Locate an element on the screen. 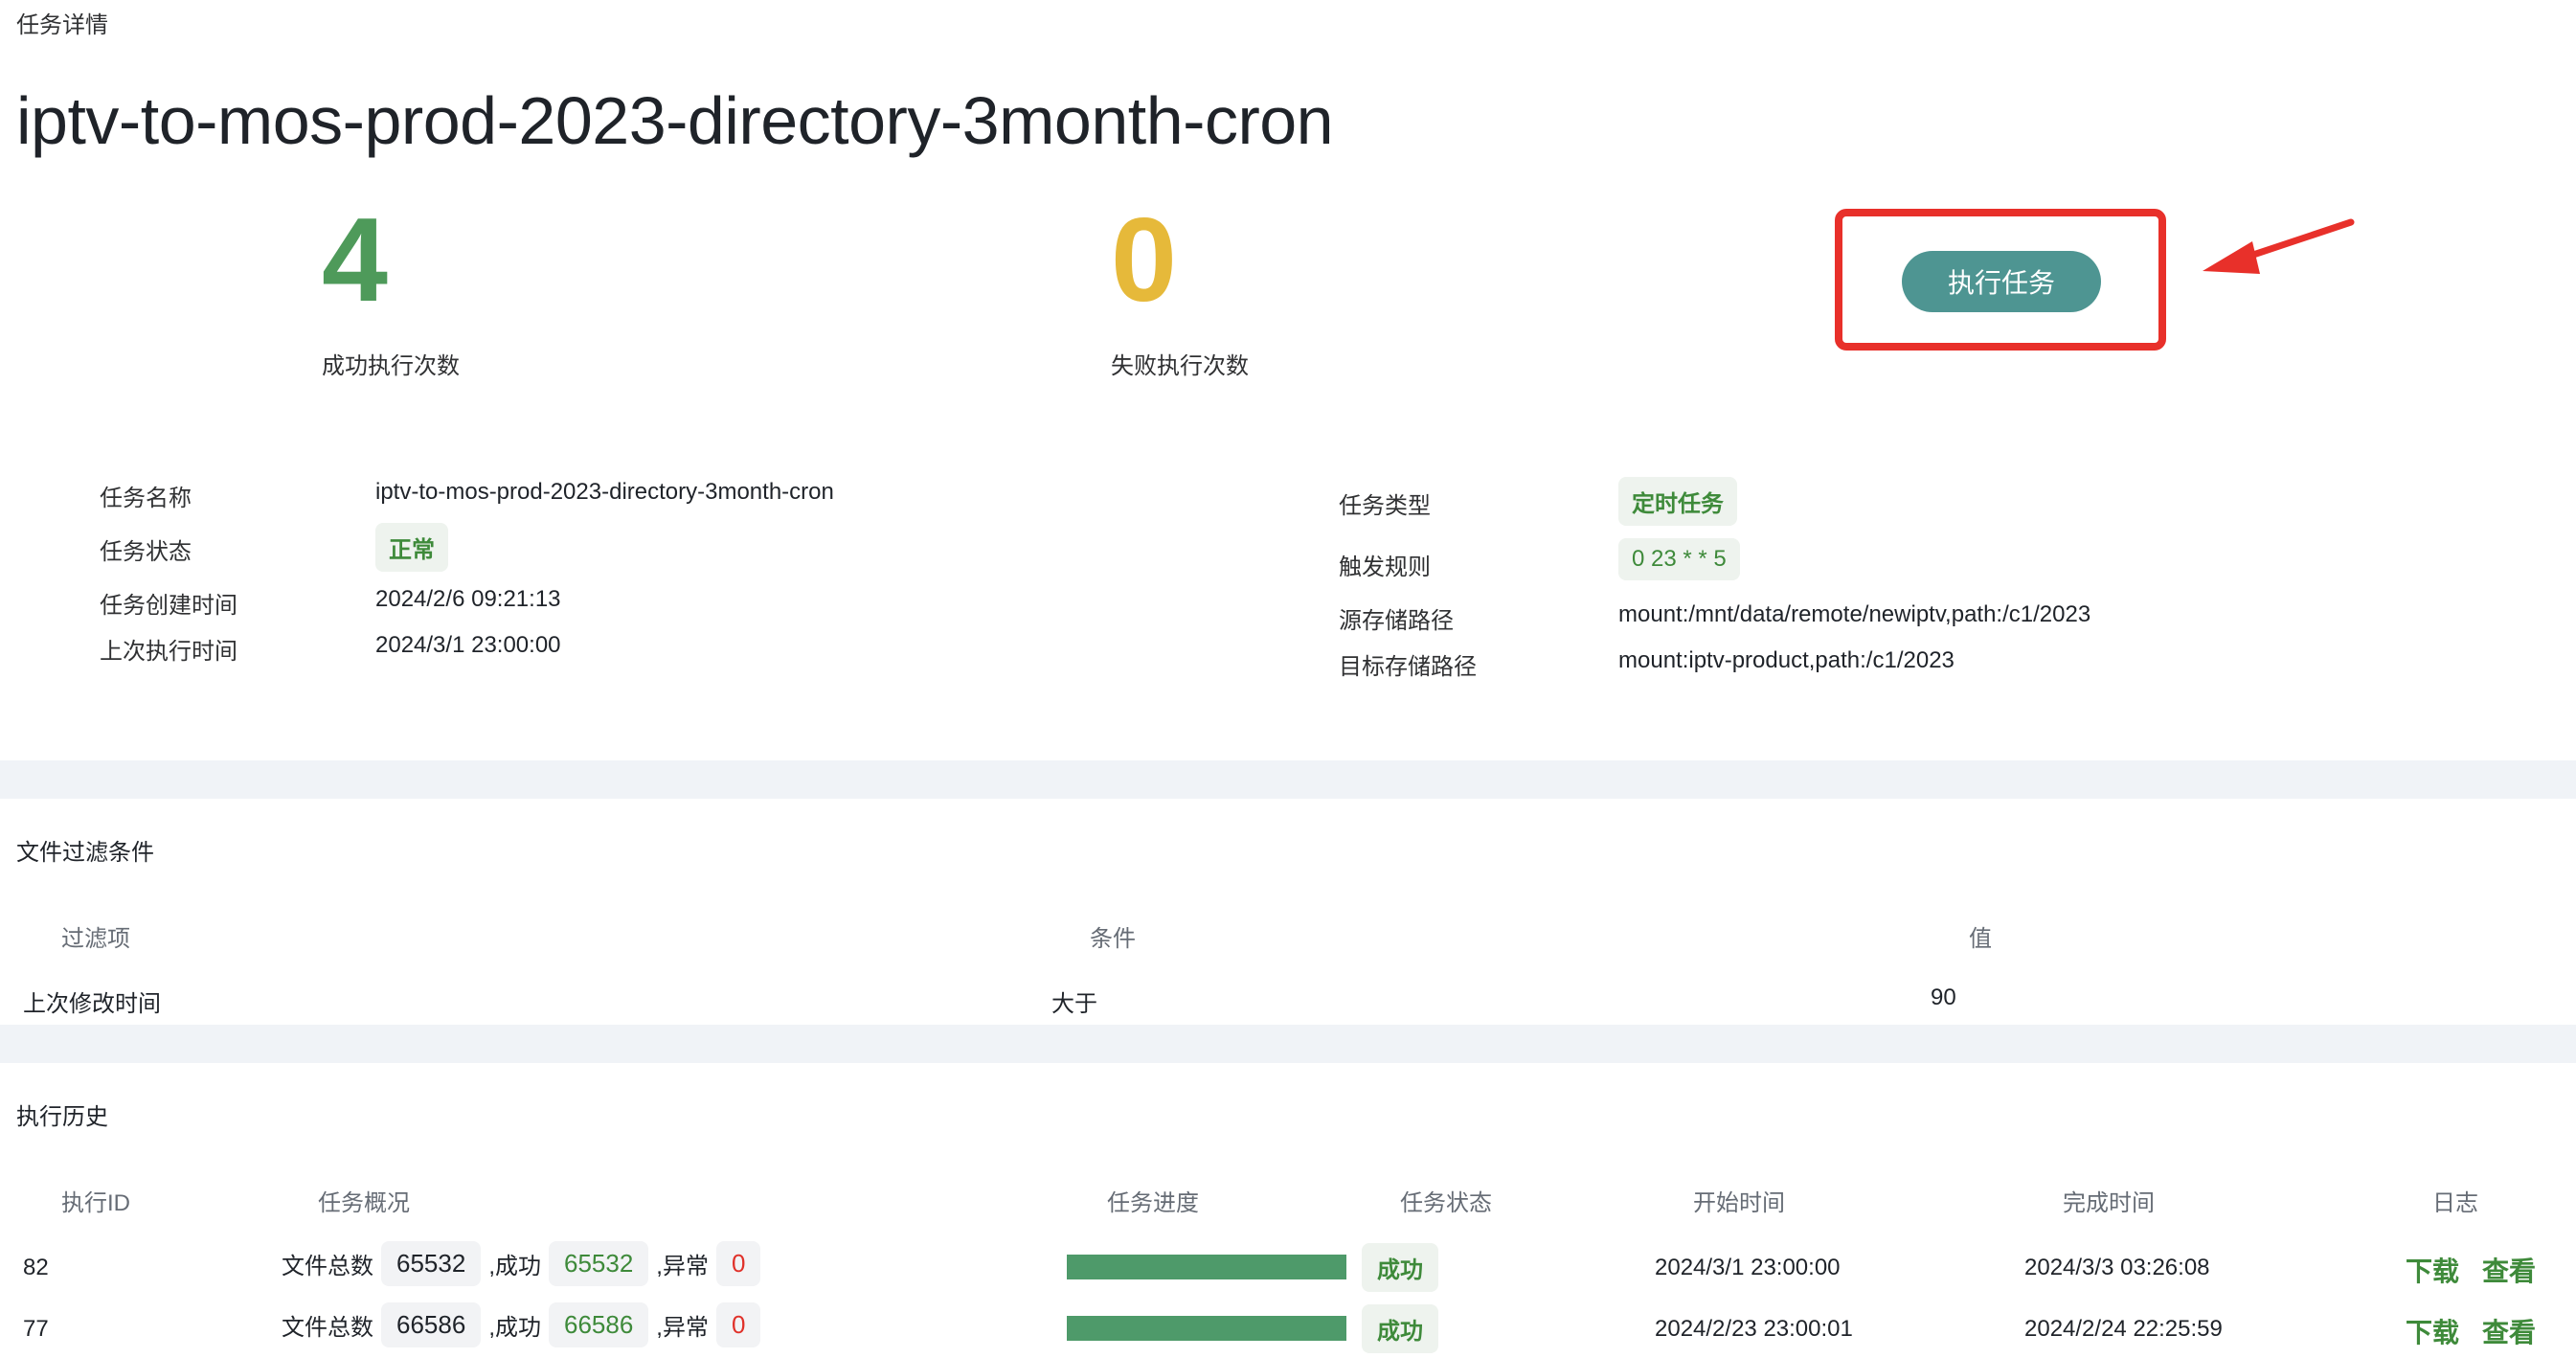 The width and height of the screenshot is (2576, 1358). info-label-task-name: 任务名称 is located at coordinates (146, 498).